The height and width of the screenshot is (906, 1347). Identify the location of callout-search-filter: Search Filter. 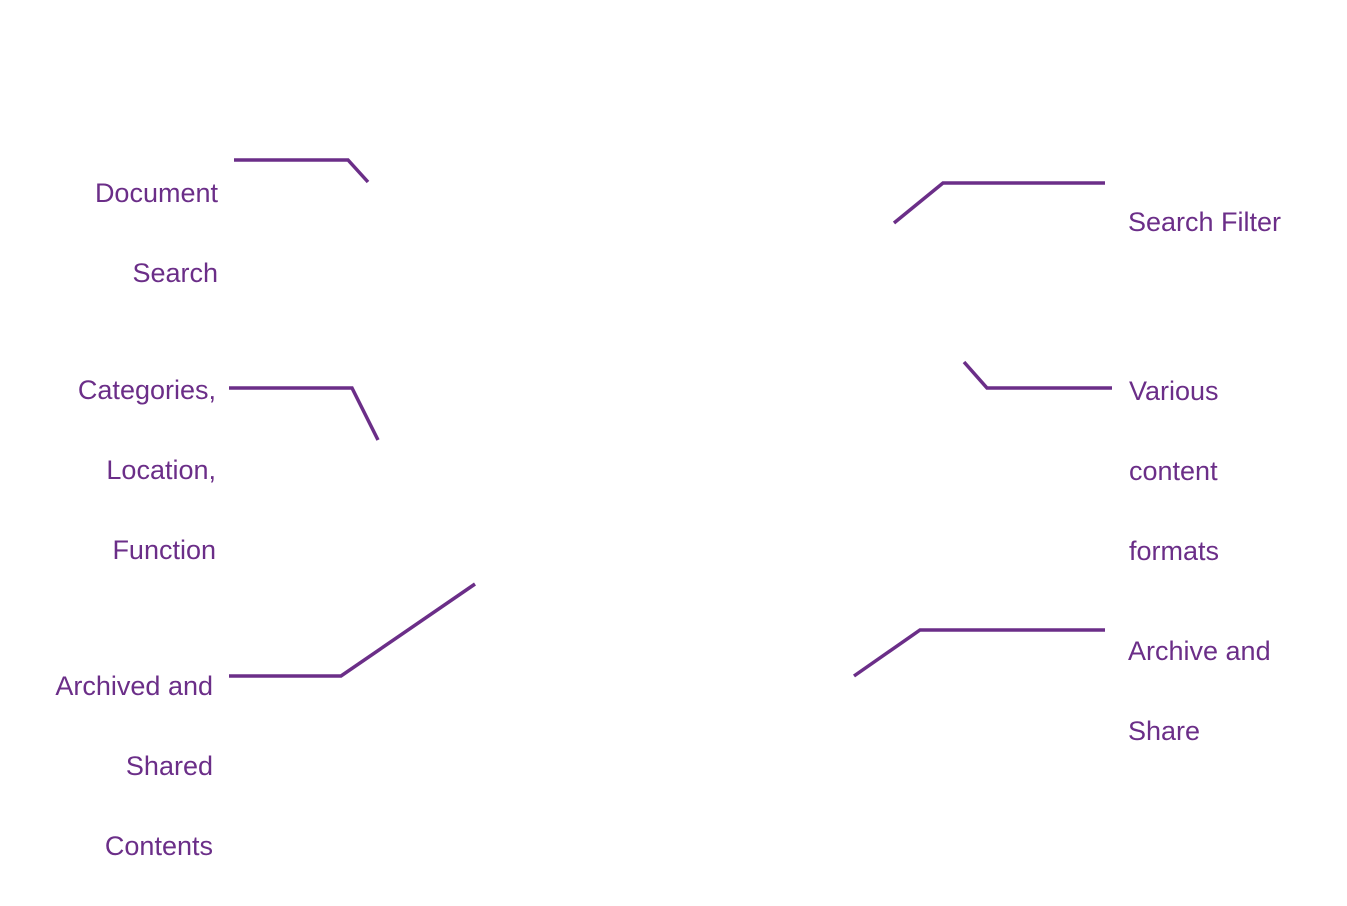
(1204, 222).